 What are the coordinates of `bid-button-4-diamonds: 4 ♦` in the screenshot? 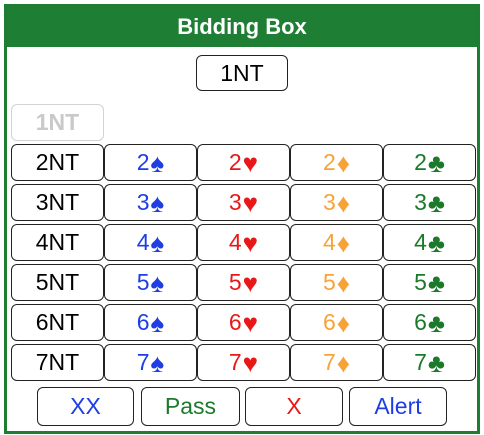 It's located at (336, 242).